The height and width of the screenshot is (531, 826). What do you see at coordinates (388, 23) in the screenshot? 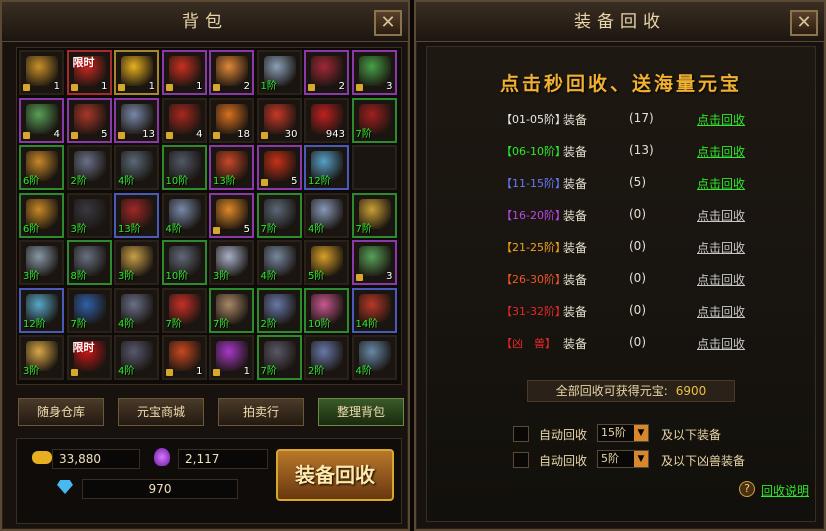
I see `bag-close-button: ✕` at bounding box center [388, 23].